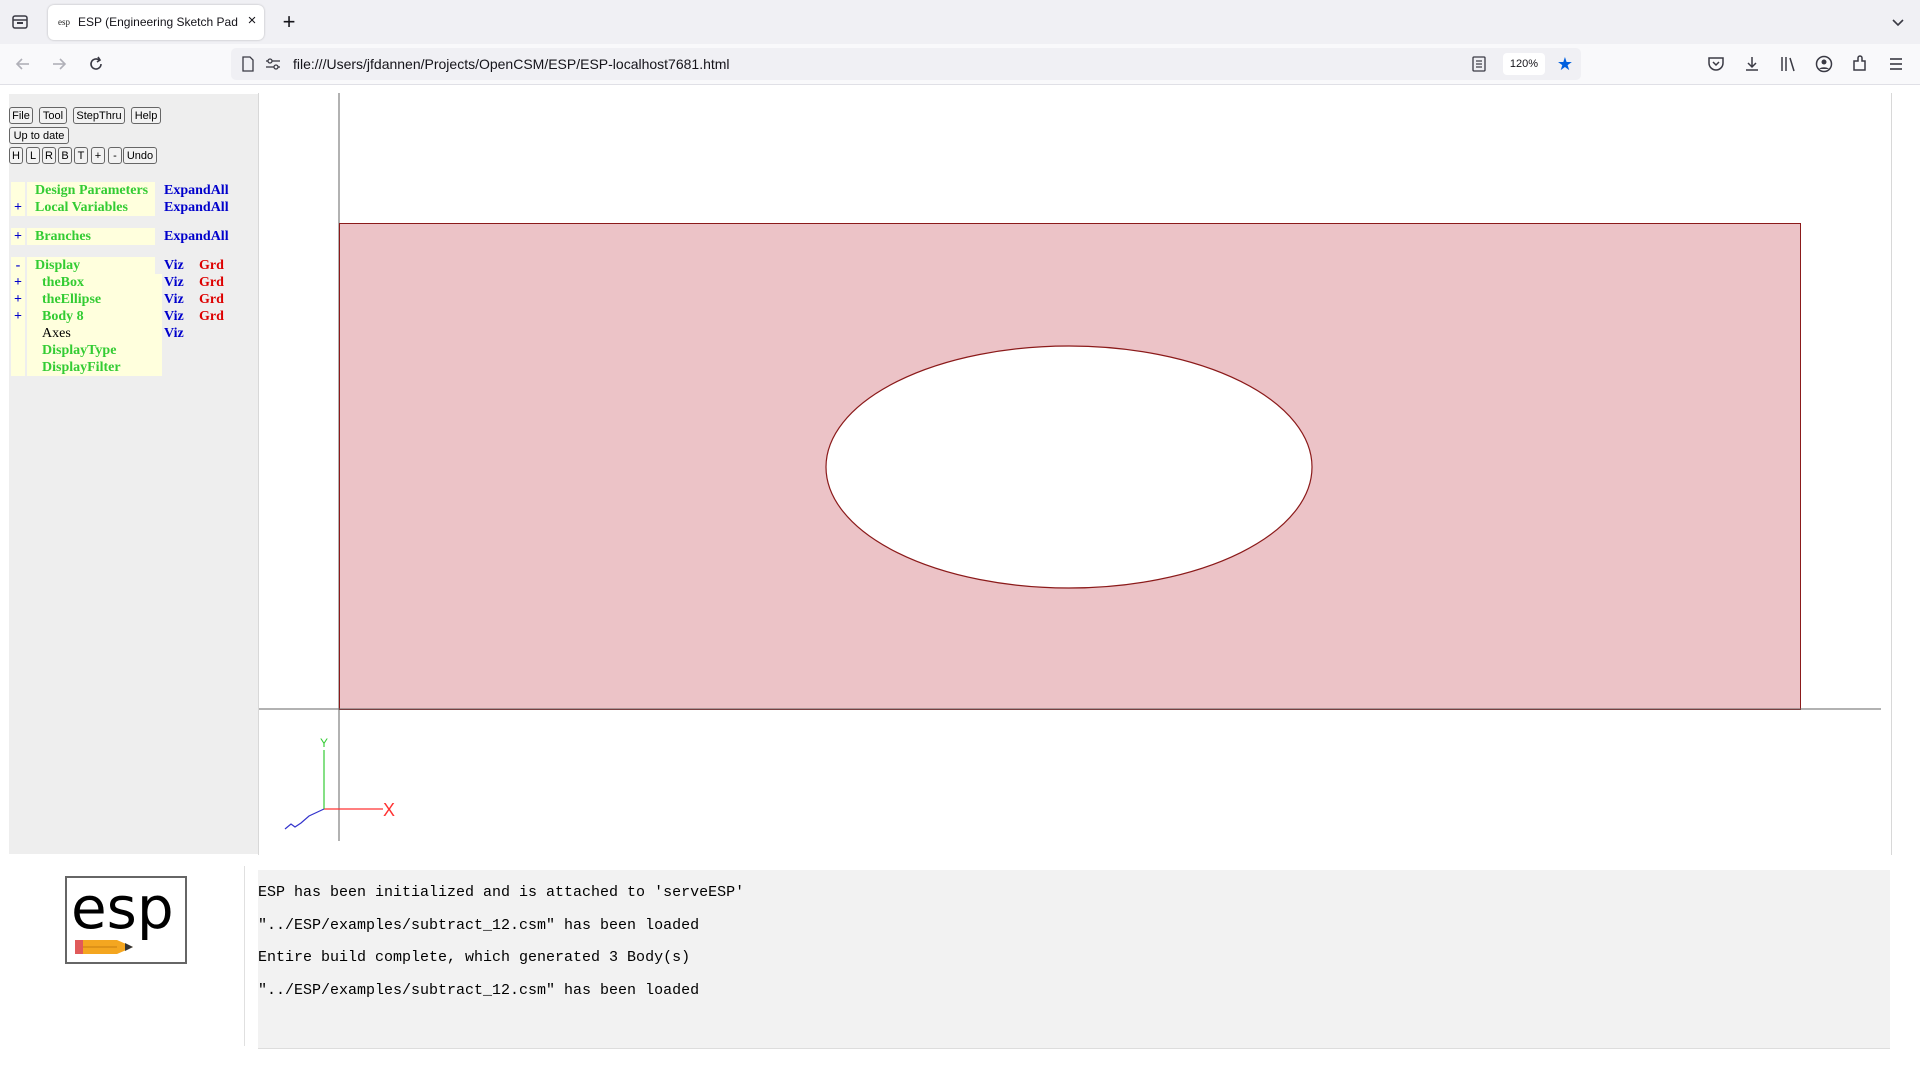  I want to click on browser-tab: esp ESP (Engineering Sketch Pad, V ×, so click(156, 22).